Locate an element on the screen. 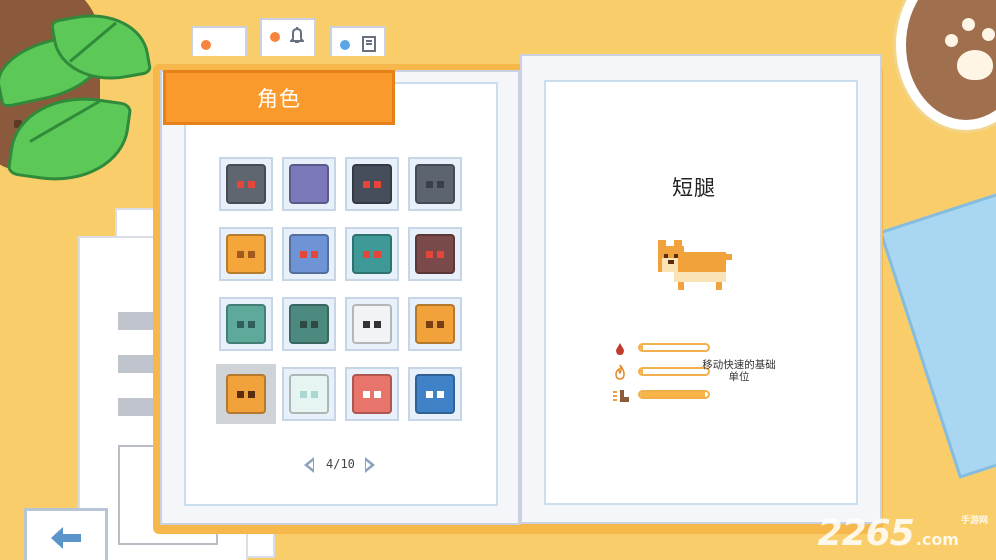  char-corgi is located at coordinates (246, 394).